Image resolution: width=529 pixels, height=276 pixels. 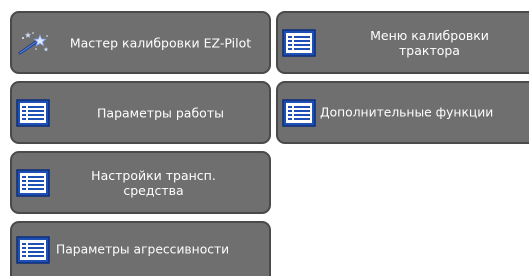 I want to click on wizard-ez-pilot-calibration-button: Мастер калибровки EZ-Pilot, so click(x=140, y=42).